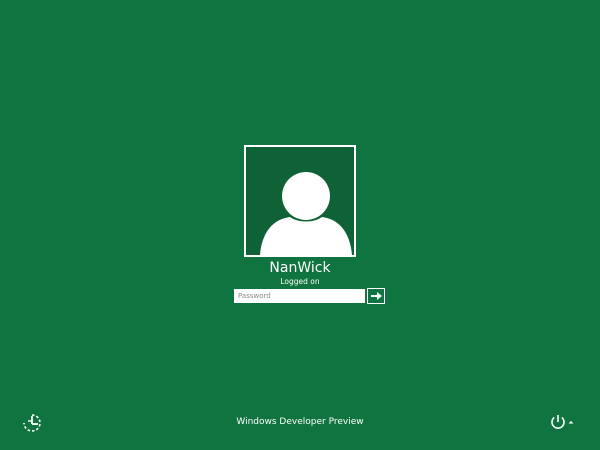 The width and height of the screenshot is (600, 450). Describe the element at coordinates (300, 422) in the screenshot. I see `brand-label: Windows Developer Preview` at that location.